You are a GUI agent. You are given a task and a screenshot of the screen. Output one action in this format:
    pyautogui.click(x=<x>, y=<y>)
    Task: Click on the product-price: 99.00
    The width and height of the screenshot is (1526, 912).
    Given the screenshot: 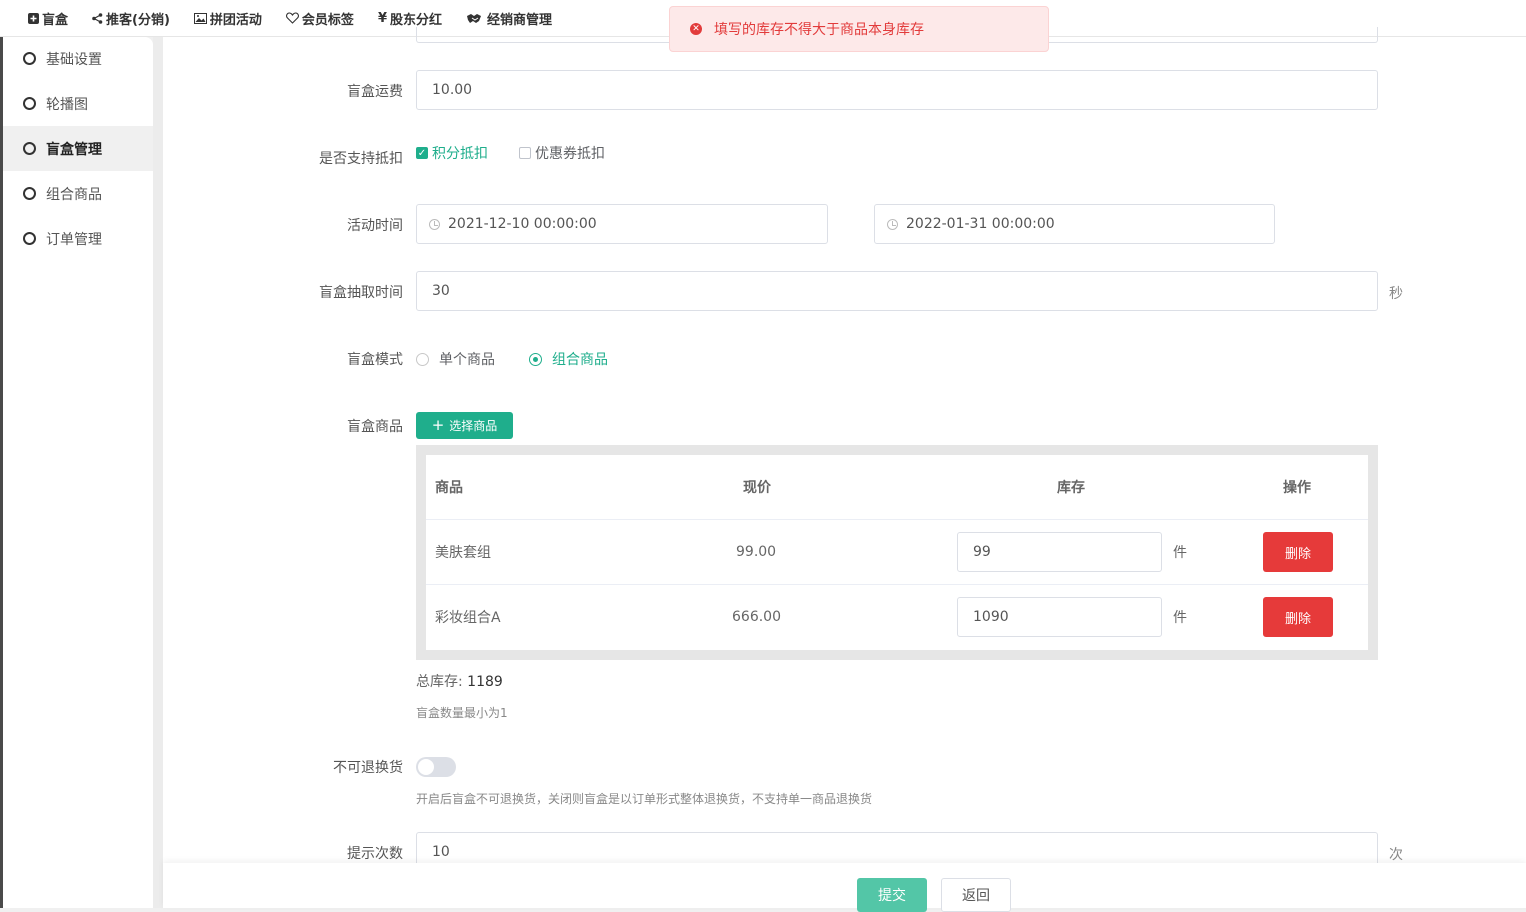 What is the action you would take?
    pyautogui.click(x=756, y=552)
    